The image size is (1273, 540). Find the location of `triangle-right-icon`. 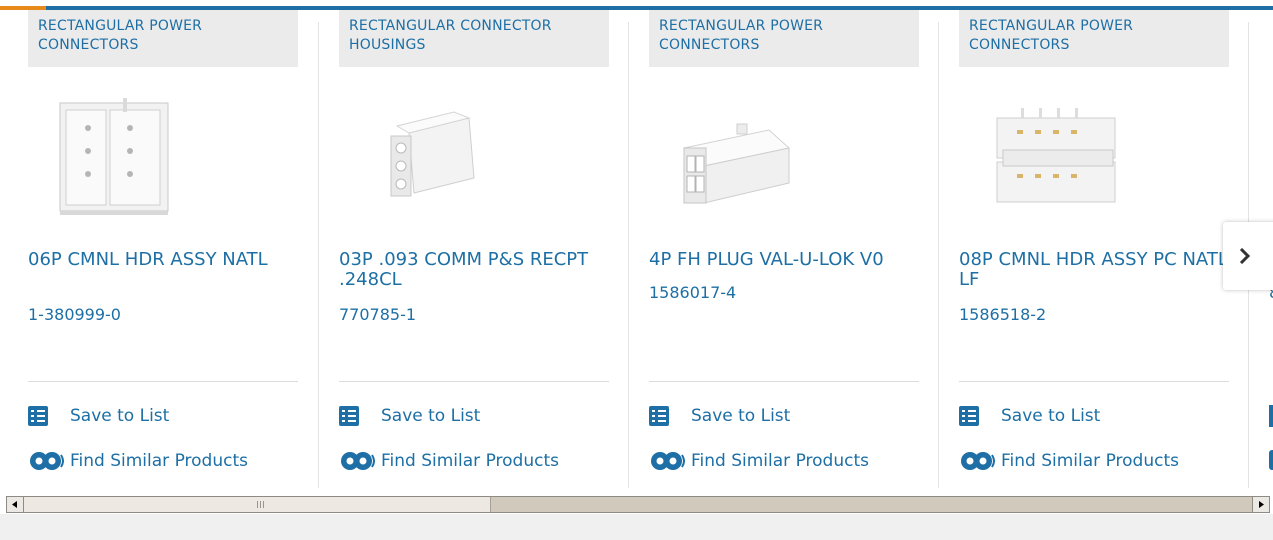

triangle-right-icon is located at coordinates (1261, 504).